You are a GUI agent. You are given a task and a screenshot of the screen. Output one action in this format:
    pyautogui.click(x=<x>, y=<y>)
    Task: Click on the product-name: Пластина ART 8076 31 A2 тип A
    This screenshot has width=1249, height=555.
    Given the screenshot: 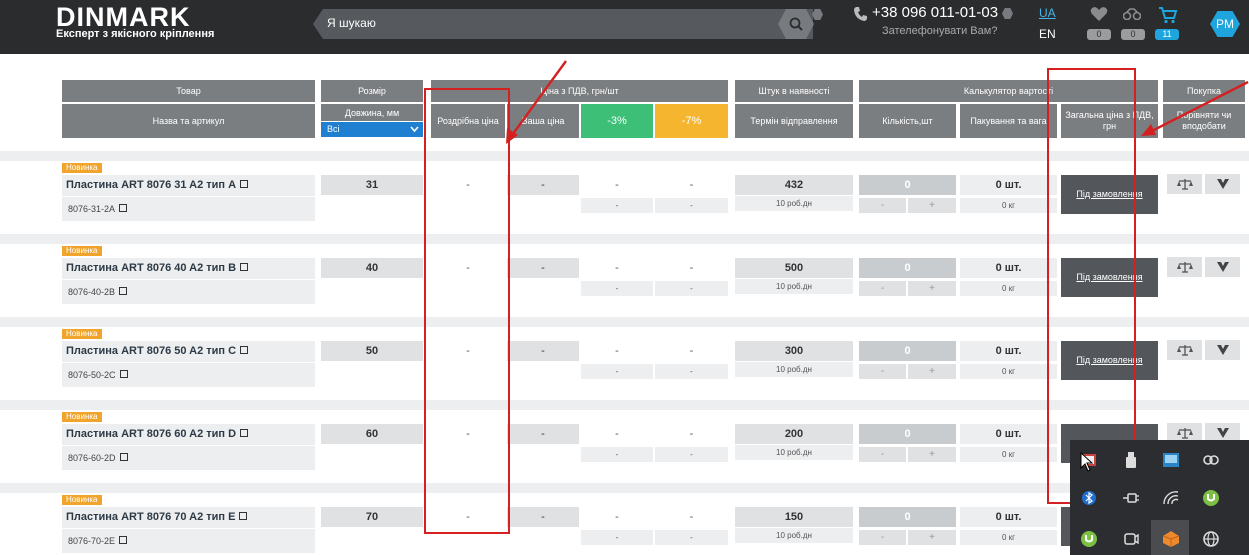 What is the action you would take?
    pyautogui.click(x=188, y=185)
    